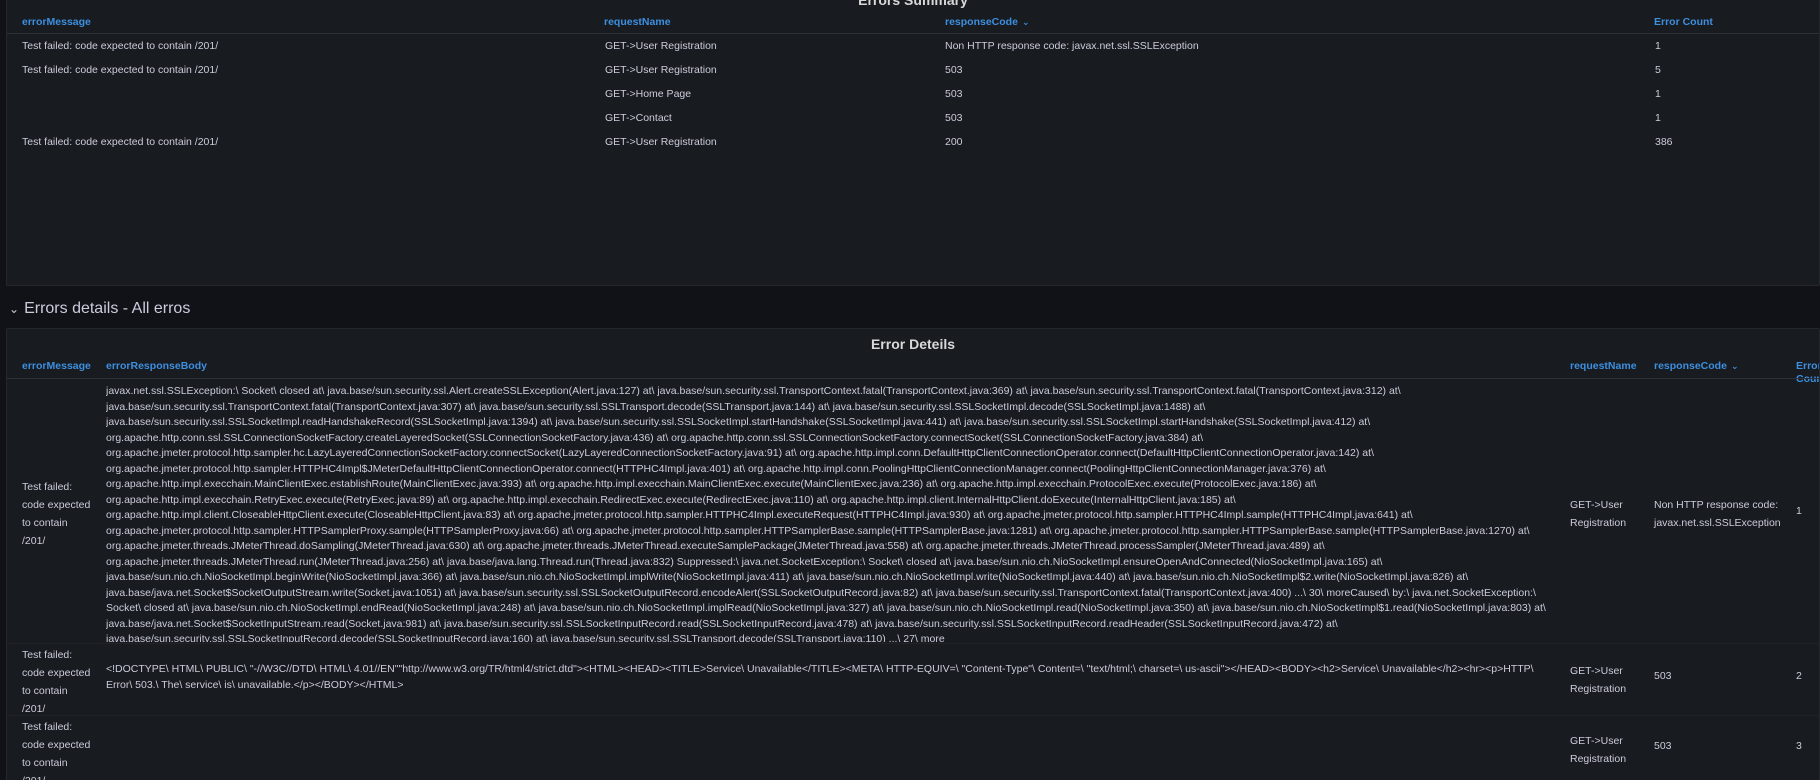  What do you see at coordinates (14, 309) in the screenshot?
I see `chevron-down-icon: ⌄` at bounding box center [14, 309].